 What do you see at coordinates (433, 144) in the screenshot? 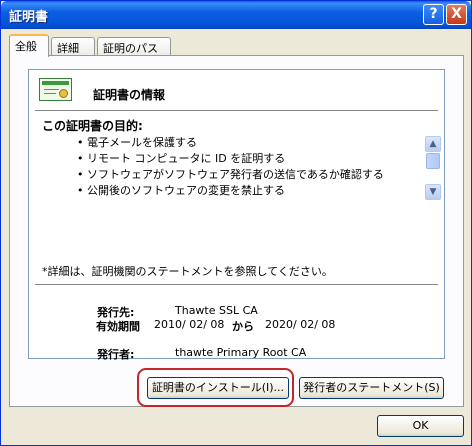
I see `scroll-up-icon: ▲` at bounding box center [433, 144].